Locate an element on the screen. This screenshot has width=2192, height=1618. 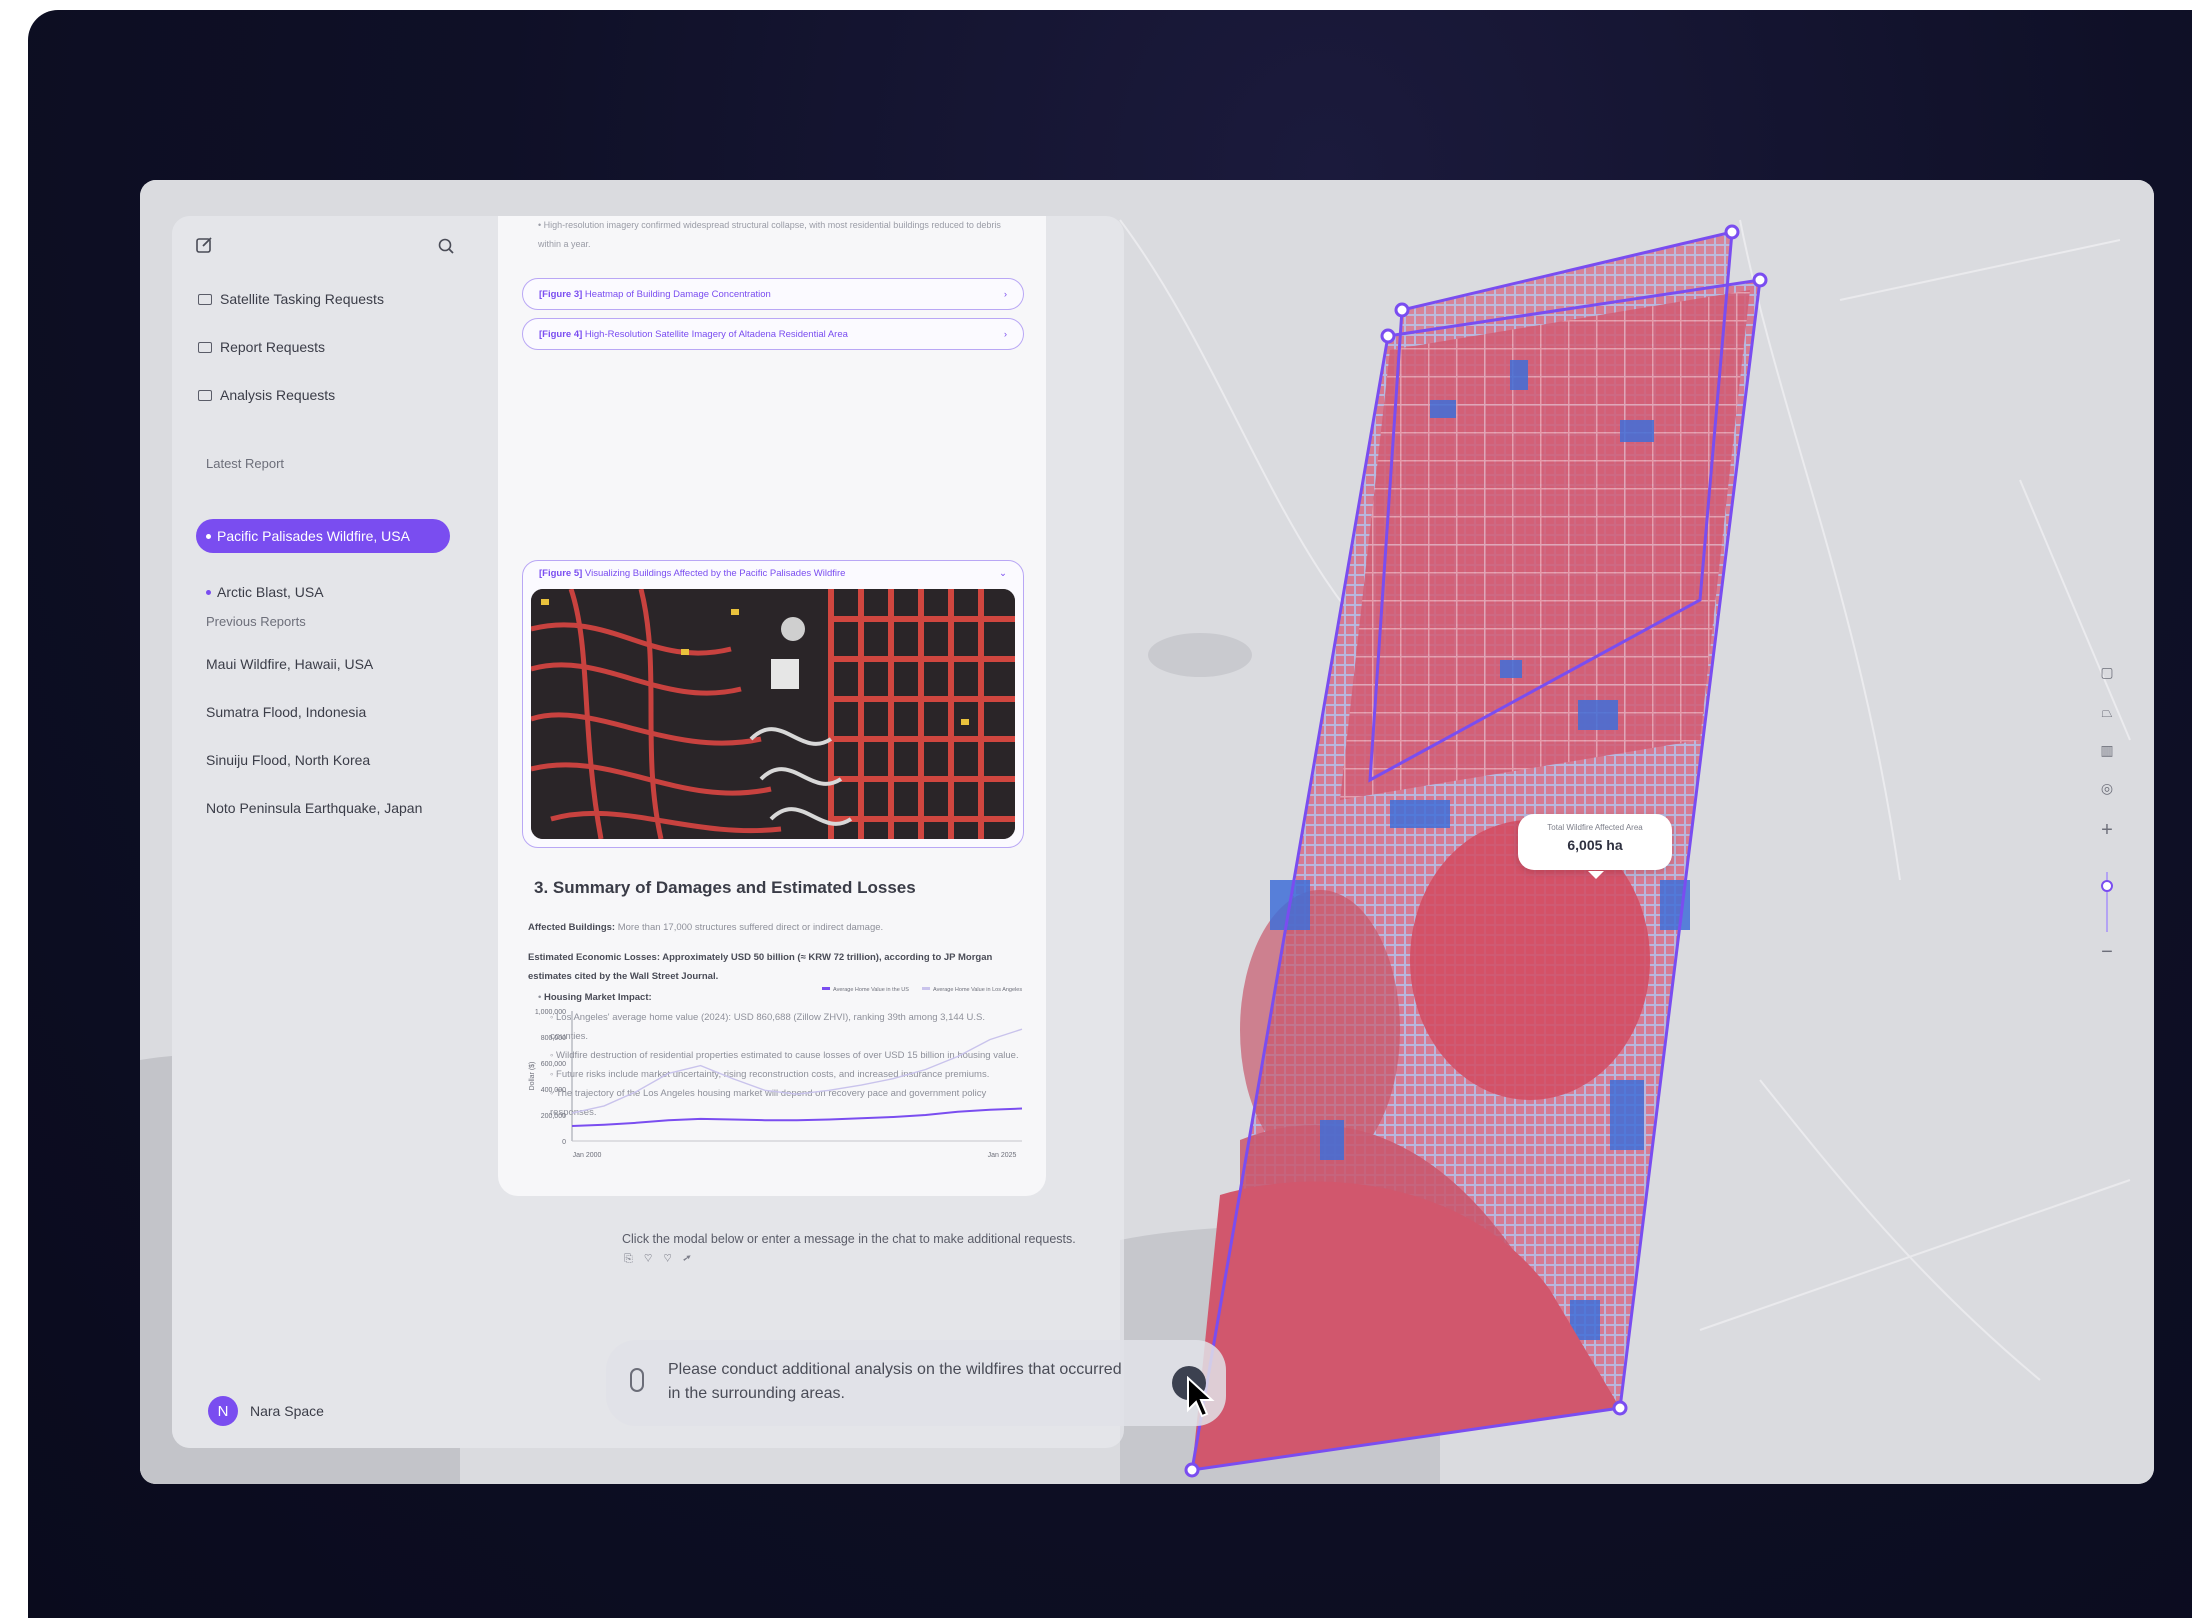
latest-report-heading: Latest Report is located at coordinates (245, 463).